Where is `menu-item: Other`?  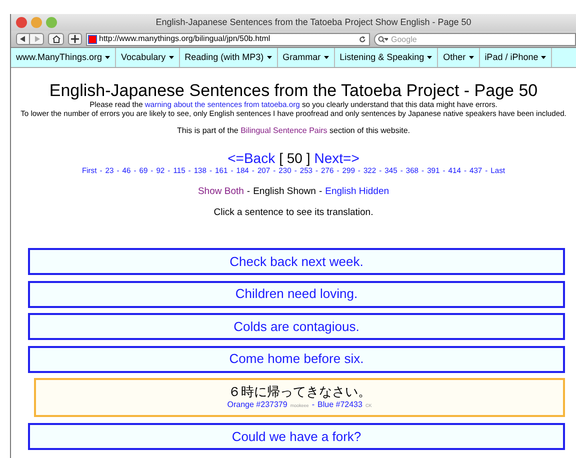
menu-item: Other is located at coordinates (459, 57).